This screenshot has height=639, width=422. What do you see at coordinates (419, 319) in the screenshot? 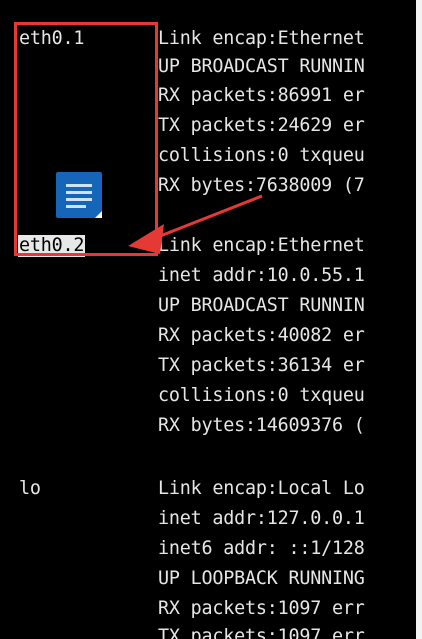
I see `window-edge` at bounding box center [419, 319].